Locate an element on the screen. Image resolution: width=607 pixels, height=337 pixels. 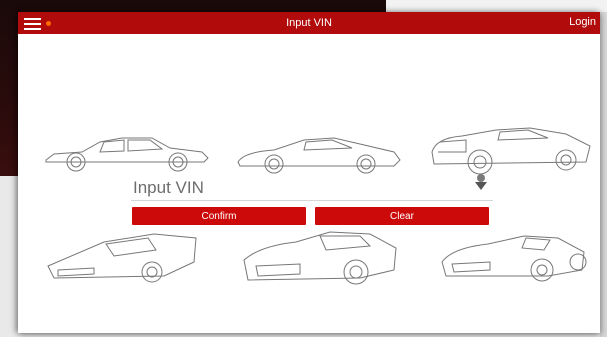
background-window-light is located at coordinates (496, 6).